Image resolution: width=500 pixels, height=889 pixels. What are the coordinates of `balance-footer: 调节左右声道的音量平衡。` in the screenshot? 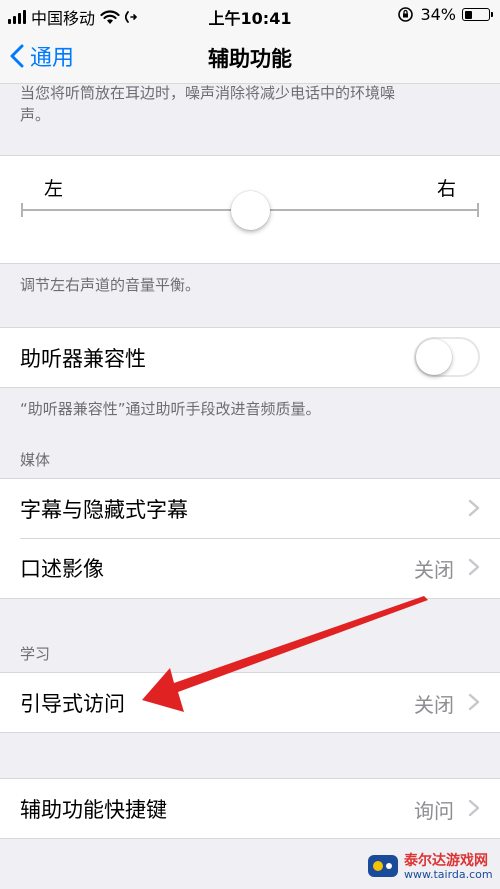 It's located at (110, 285).